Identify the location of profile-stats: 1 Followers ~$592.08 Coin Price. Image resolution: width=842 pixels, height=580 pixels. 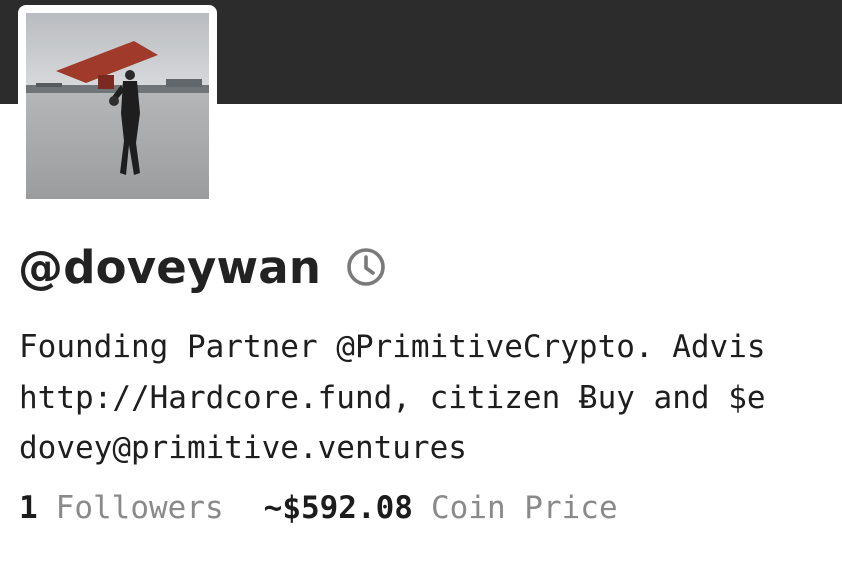
(318, 508).